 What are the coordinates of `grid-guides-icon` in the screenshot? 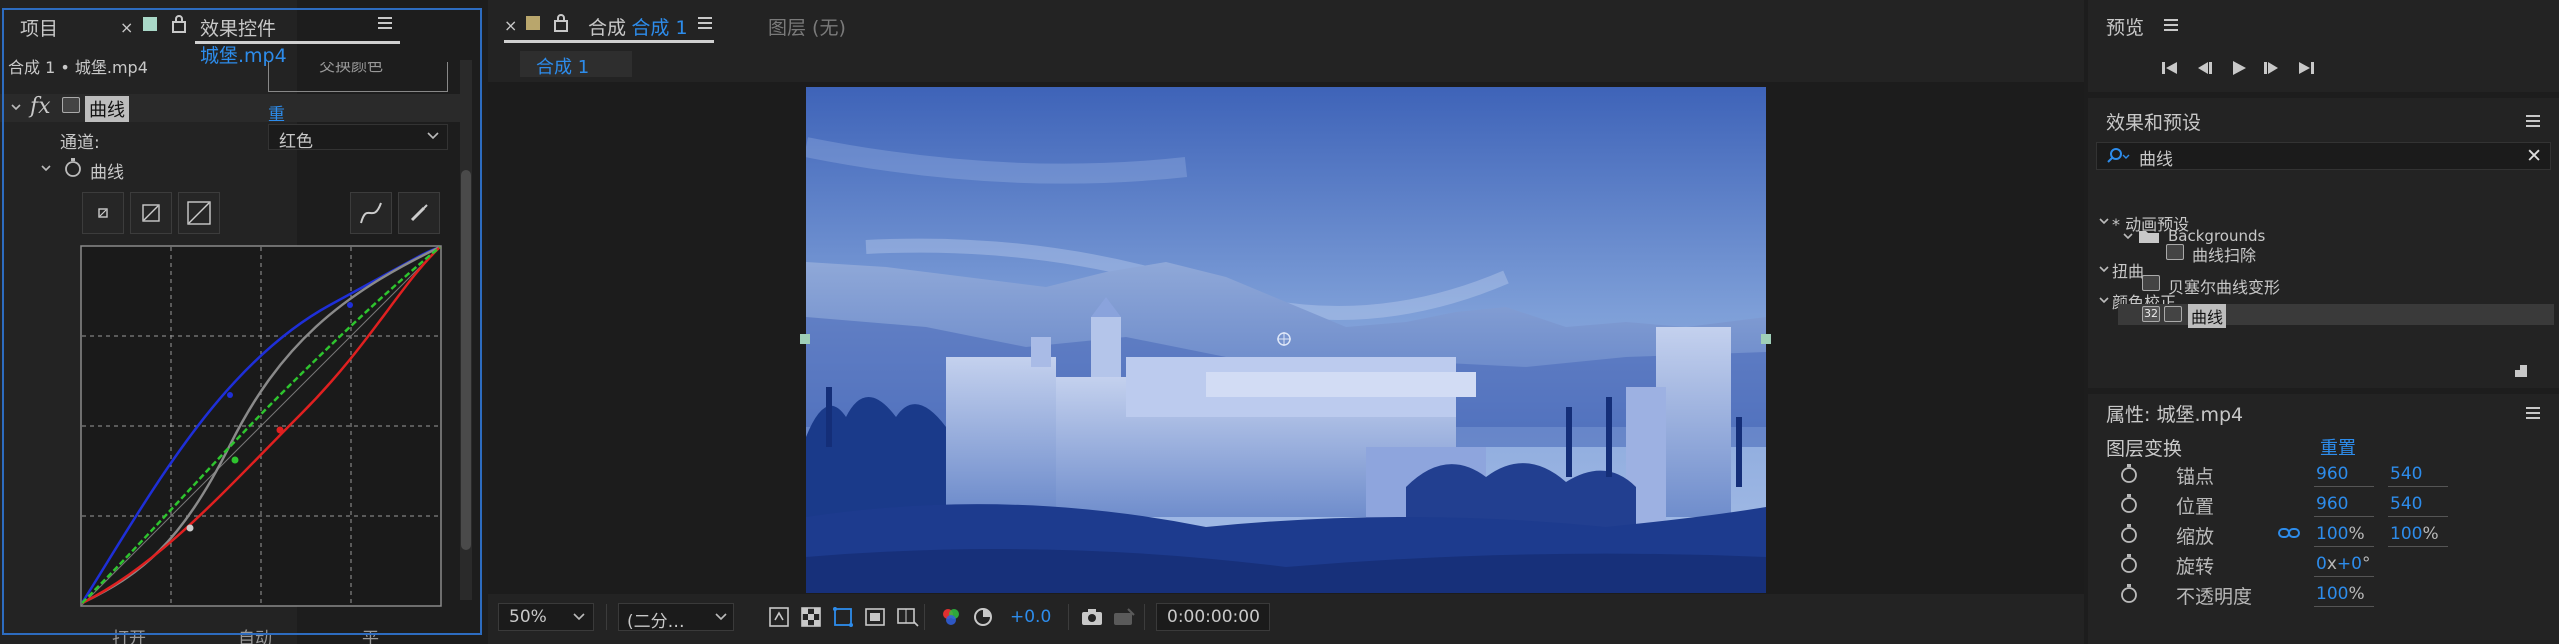 It's located at (908, 617).